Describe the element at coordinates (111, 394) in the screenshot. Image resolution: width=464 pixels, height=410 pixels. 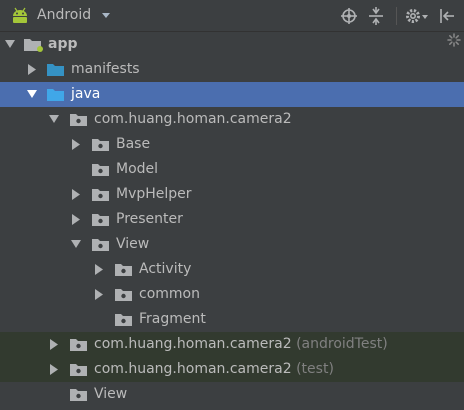
I see `tree-label-view-bottom: View` at that location.